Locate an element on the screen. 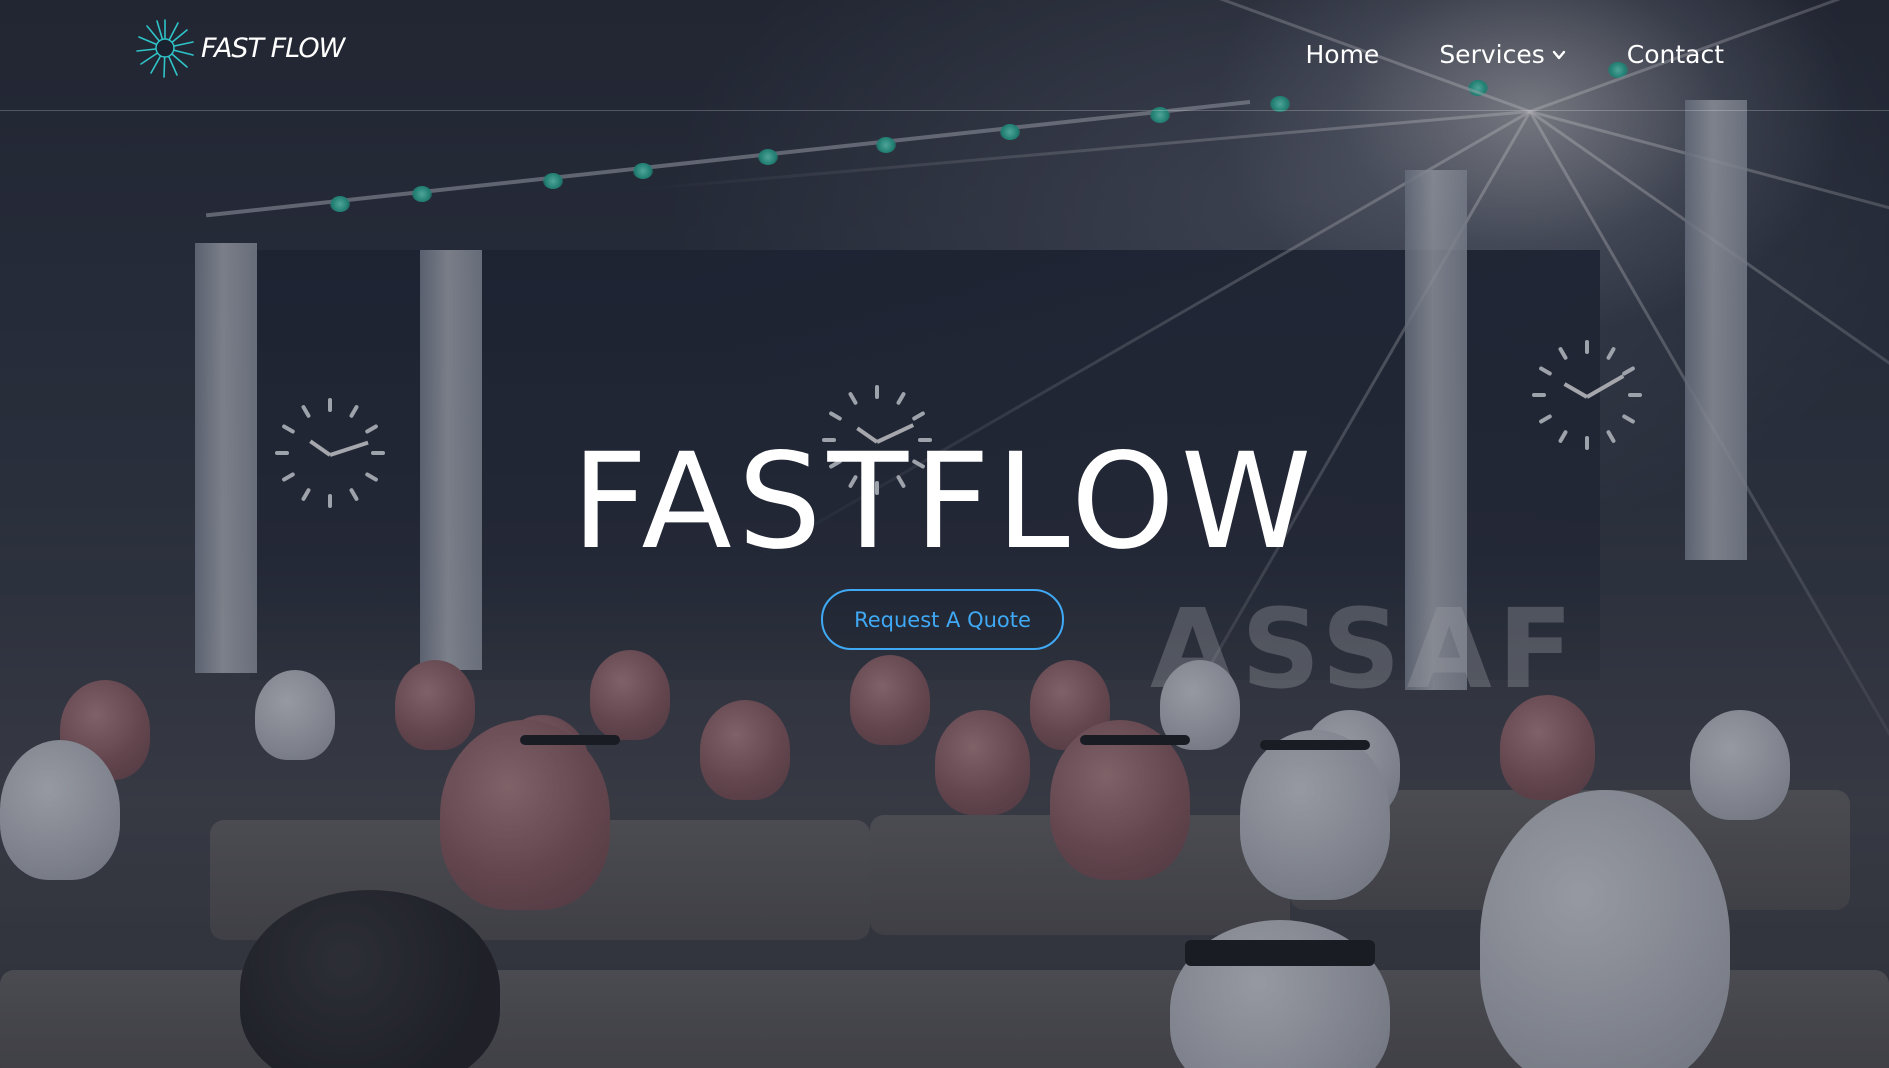 Image resolution: width=1889 pixels, height=1068 pixels. nav-menu: Home Services Contact is located at coordinates (1514, 54).